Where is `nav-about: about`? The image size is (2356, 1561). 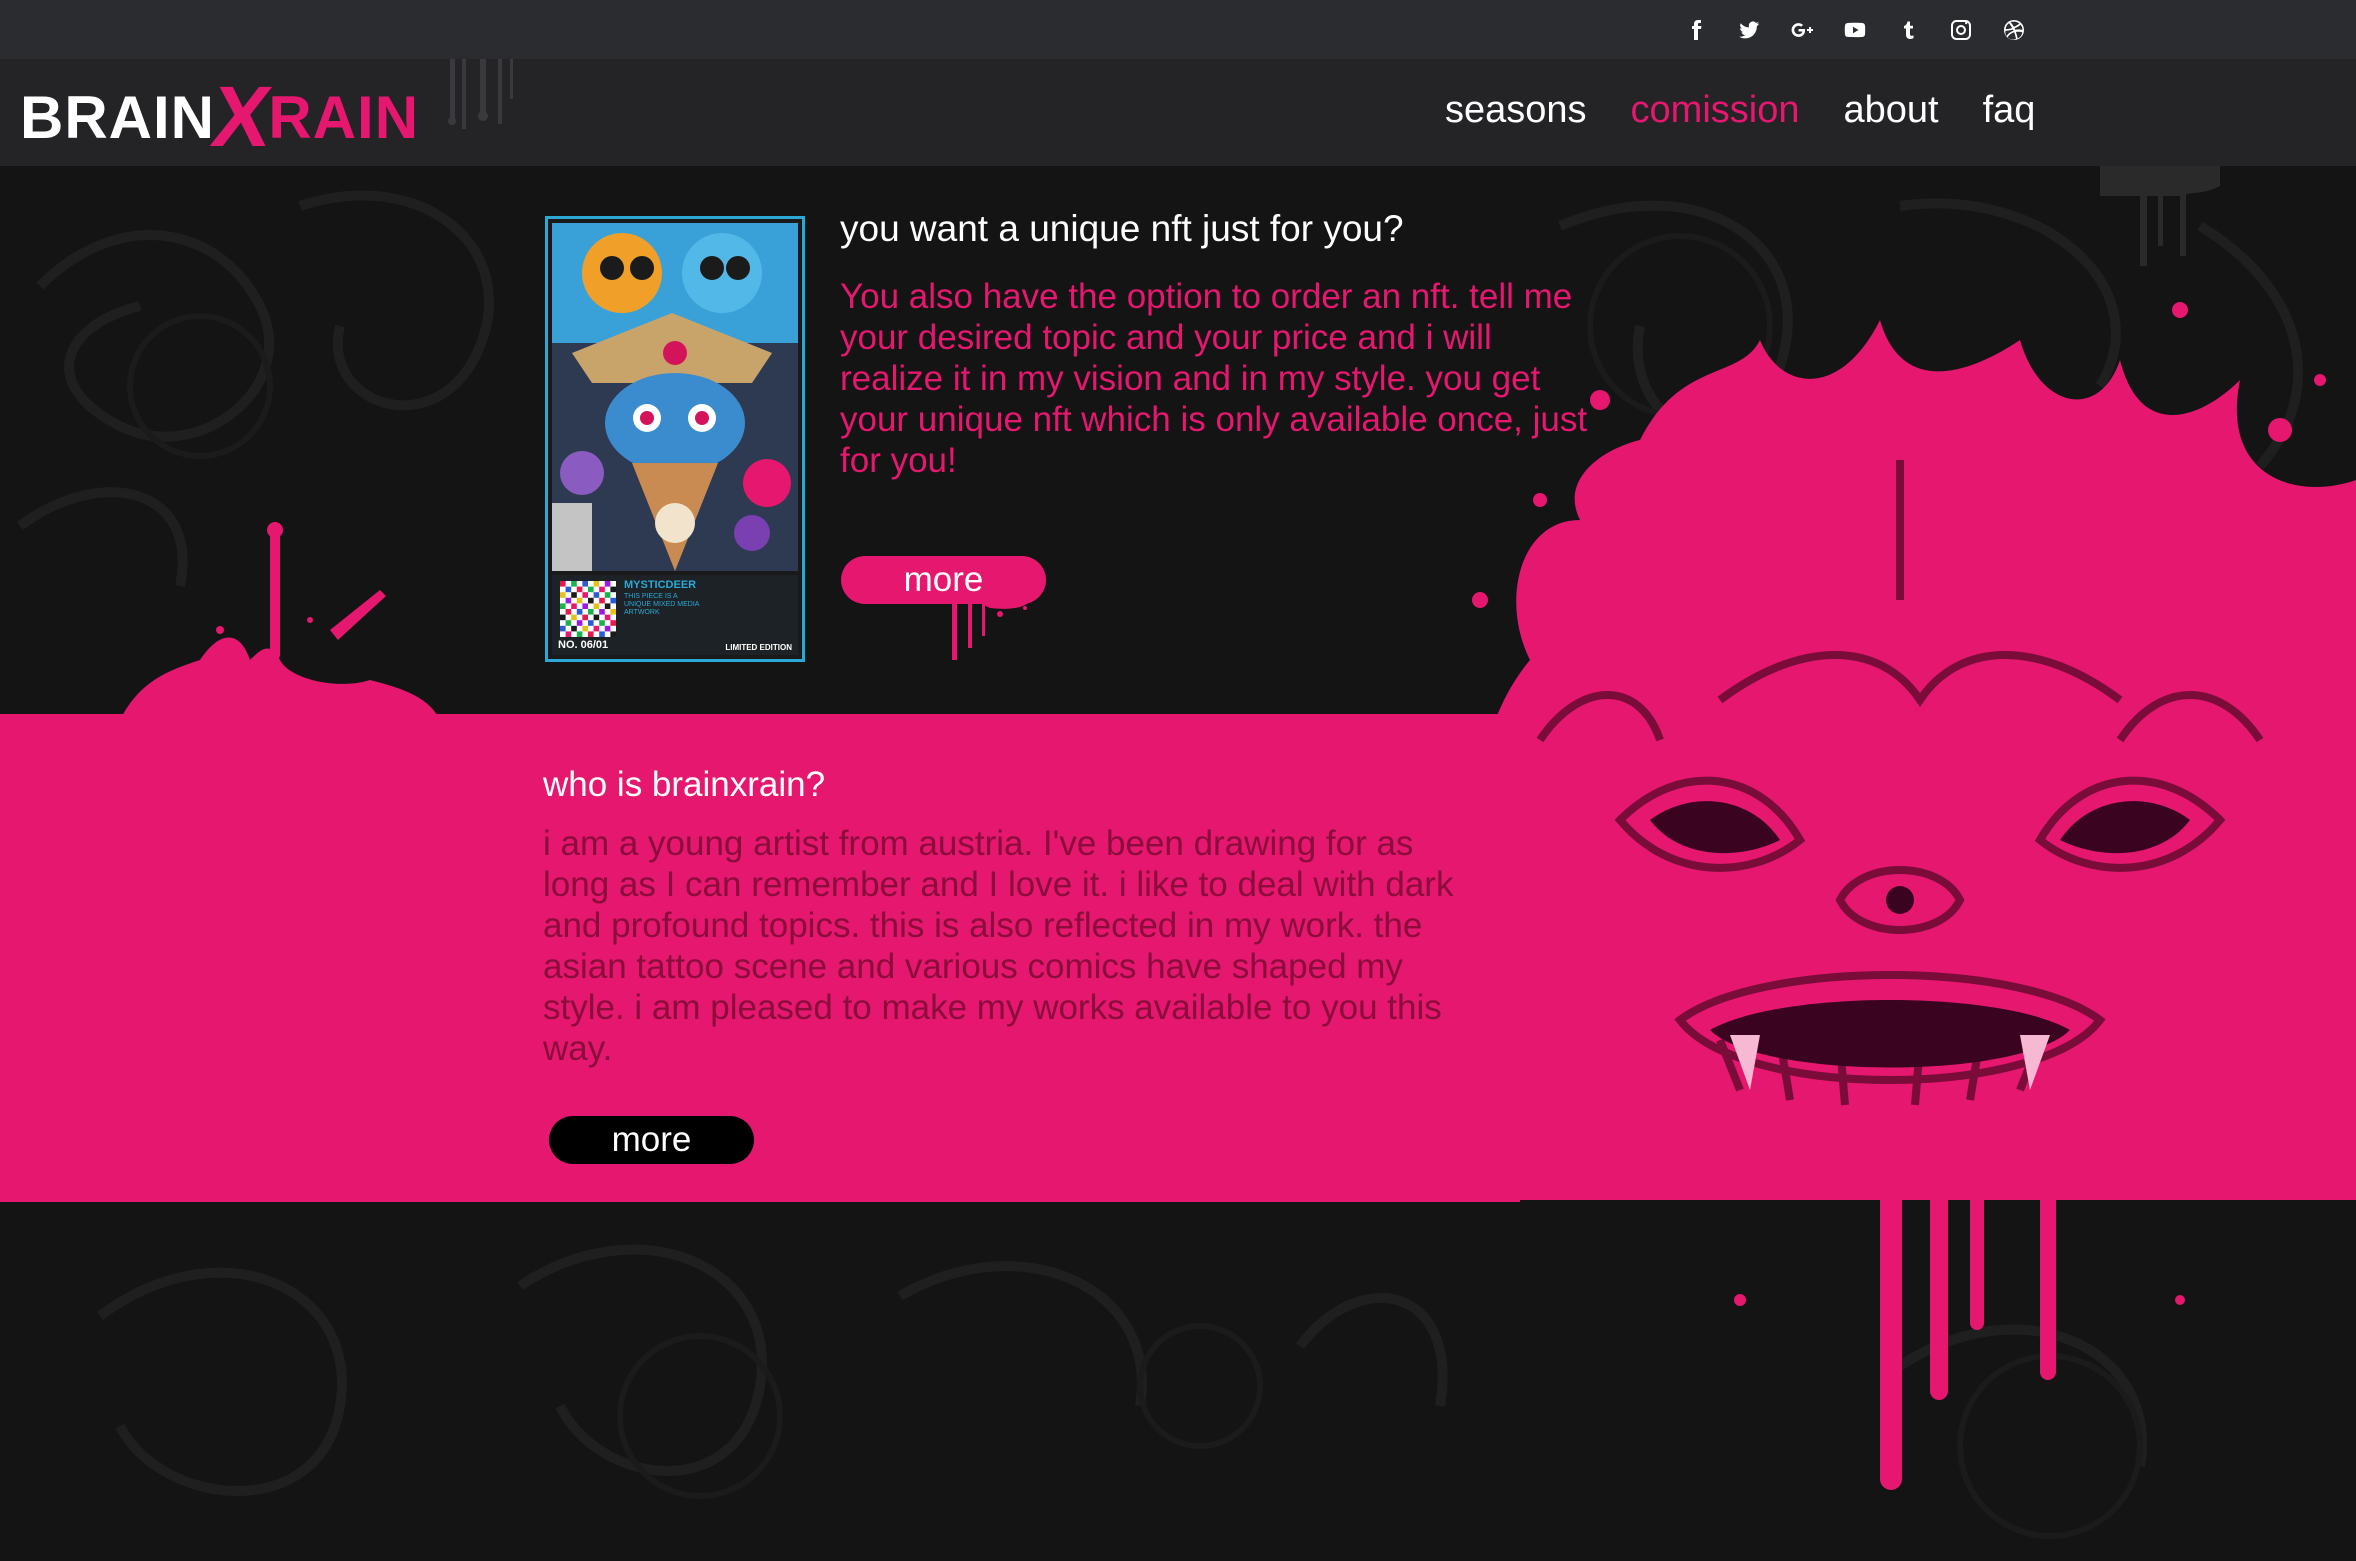
nav-about: about is located at coordinates (1891, 110).